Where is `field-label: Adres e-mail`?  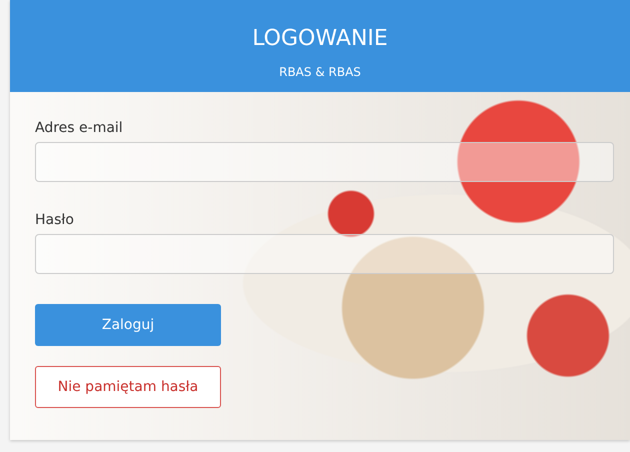 field-label: Adres e-mail is located at coordinates (79, 128).